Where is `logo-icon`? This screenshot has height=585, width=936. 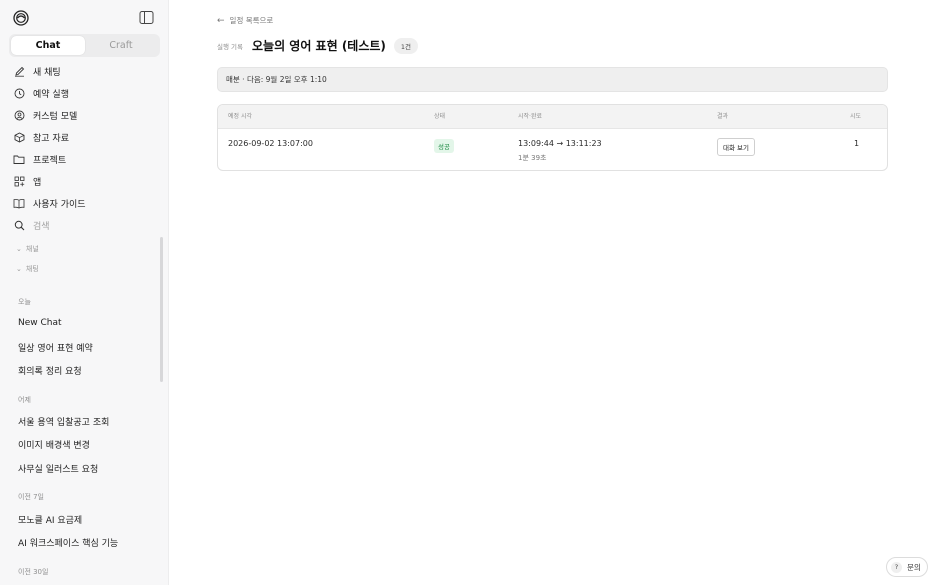 logo-icon is located at coordinates (21, 18).